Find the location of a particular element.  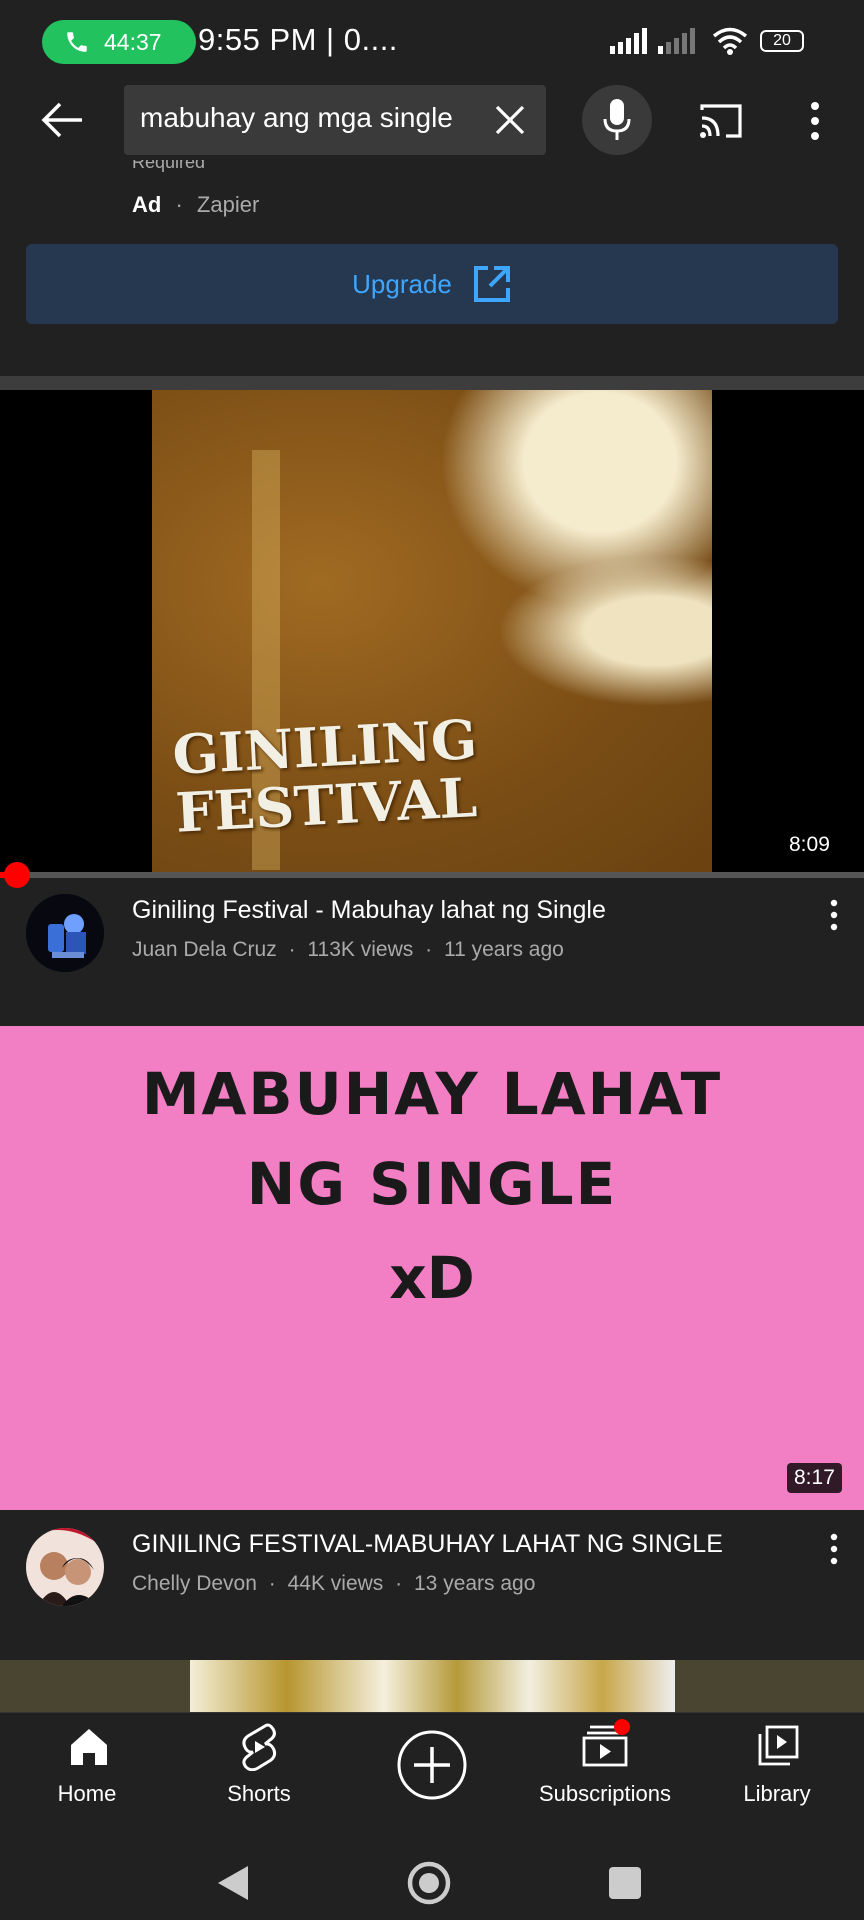

channel-name: Juan Dela Cruz is located at coordinates (204, 949).